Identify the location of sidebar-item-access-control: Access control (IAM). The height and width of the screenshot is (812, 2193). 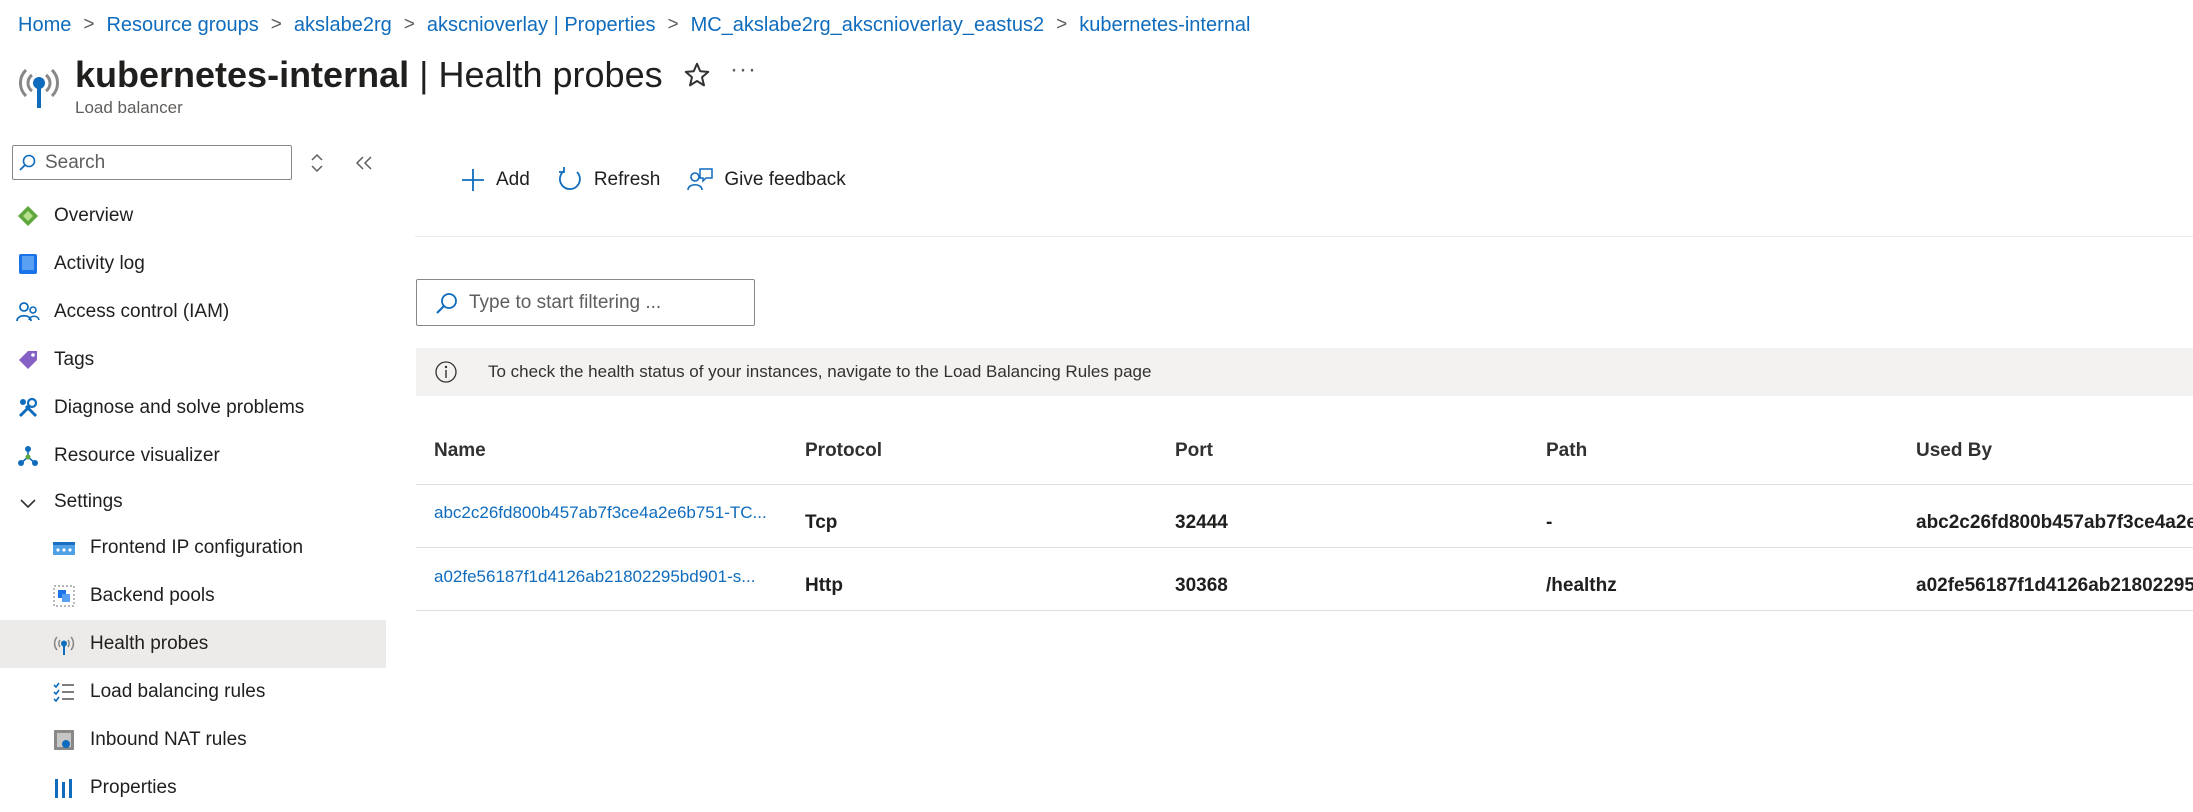
(193, 312).